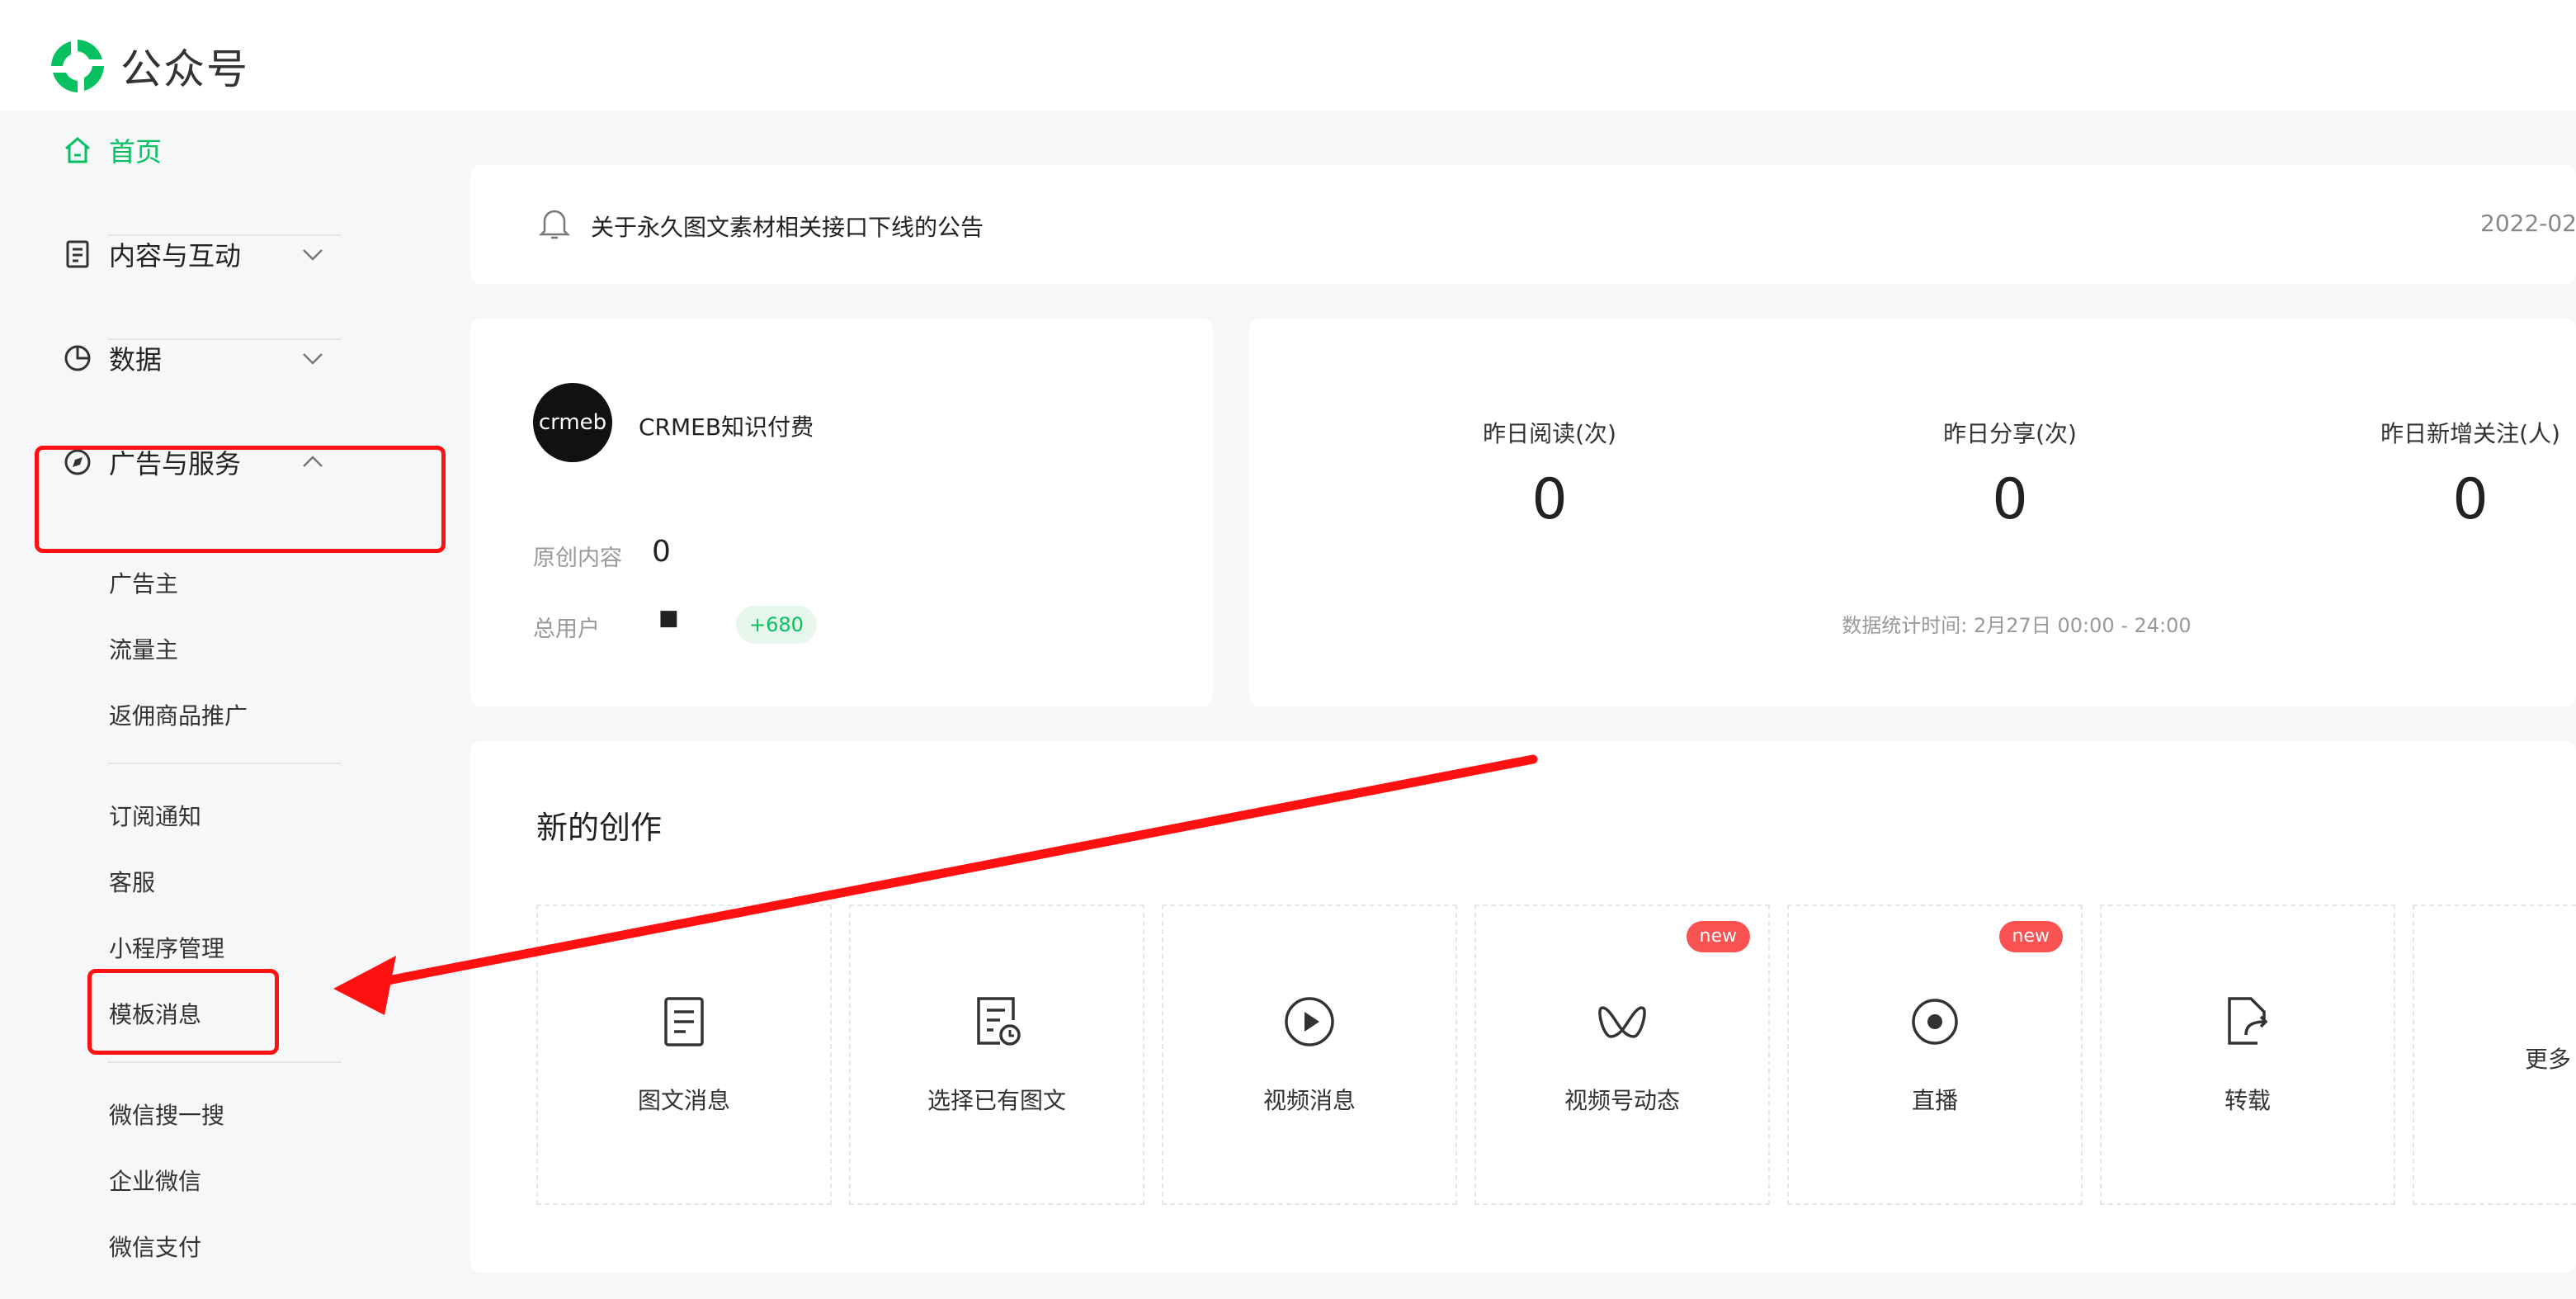  Describe the element at coordinates (776, 625) in the screenshot. I see `users-delta-badge: +680` at that location.